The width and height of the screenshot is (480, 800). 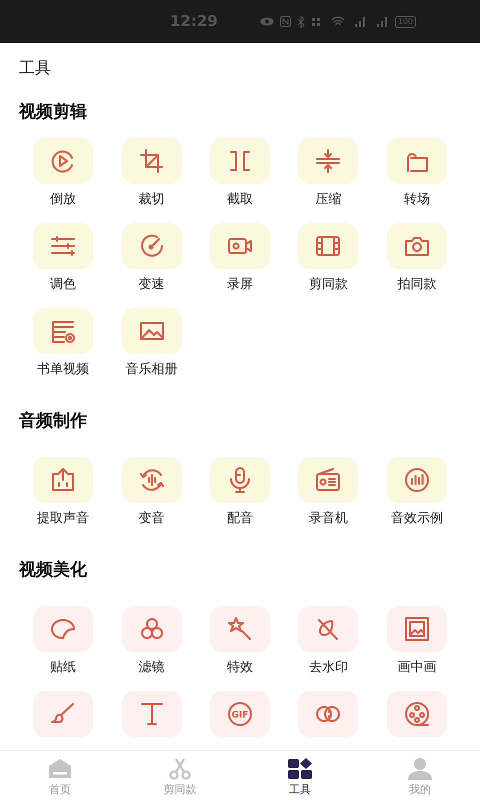 What do you see at coordinates (63, 285) in the screenshot?
I see `tool-label: 调色` at bounding box center [63, 285].